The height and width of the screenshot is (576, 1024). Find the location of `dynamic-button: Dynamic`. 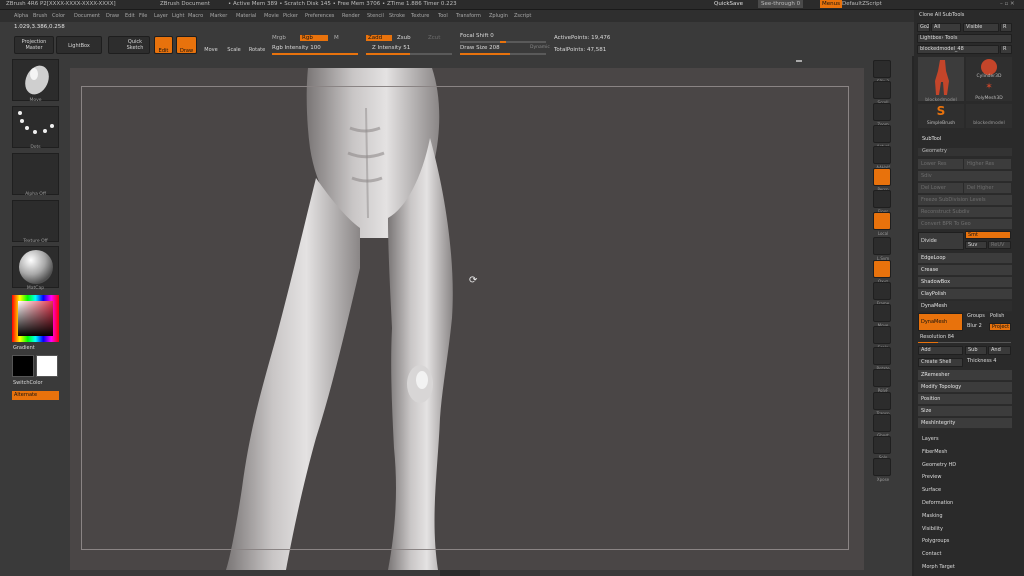

dynamic-button: Dynamic is located at coordinates (540, 47).